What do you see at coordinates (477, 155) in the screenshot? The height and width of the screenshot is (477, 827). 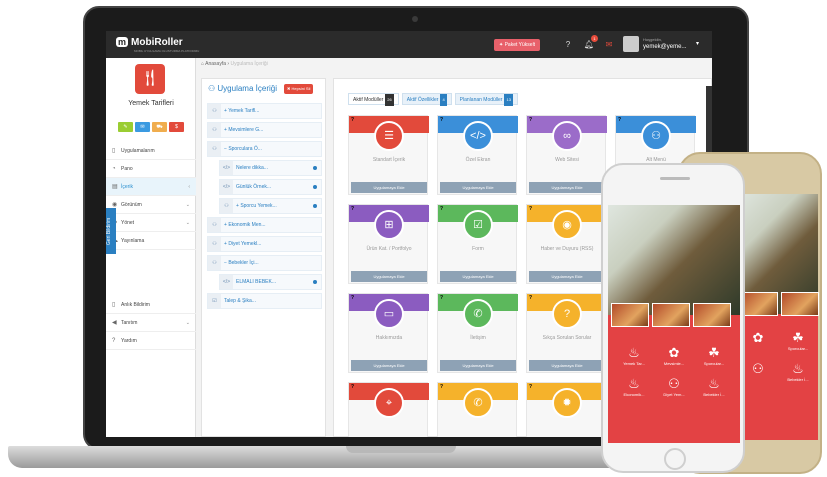 I see `module-card: ? </> Özel Ekran Uygulamaya Ekle` at bounding box center [477, 155].